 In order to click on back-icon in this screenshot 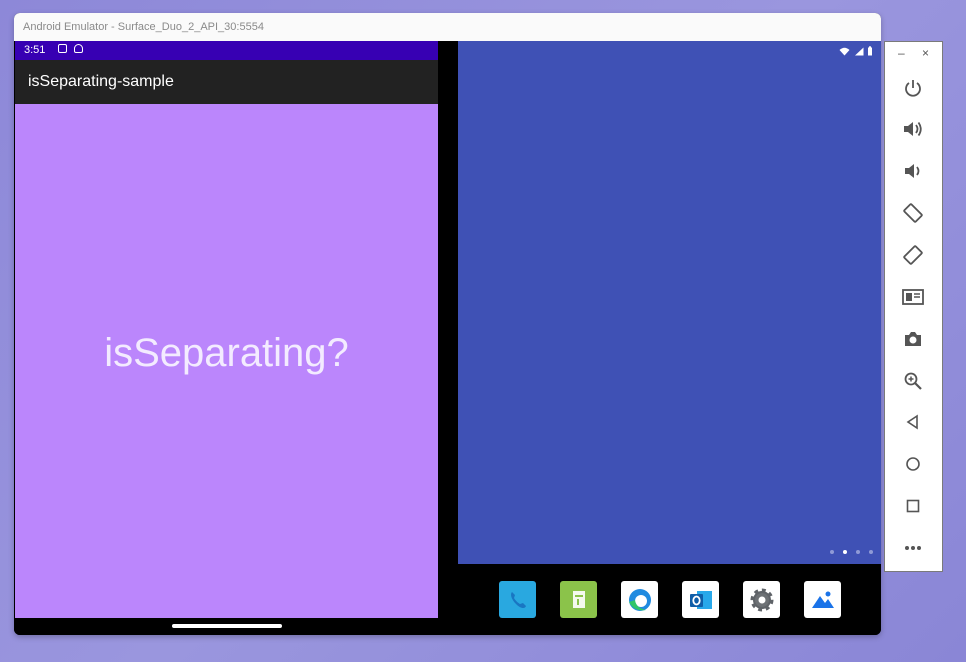, I will do `click(912, 422)`.